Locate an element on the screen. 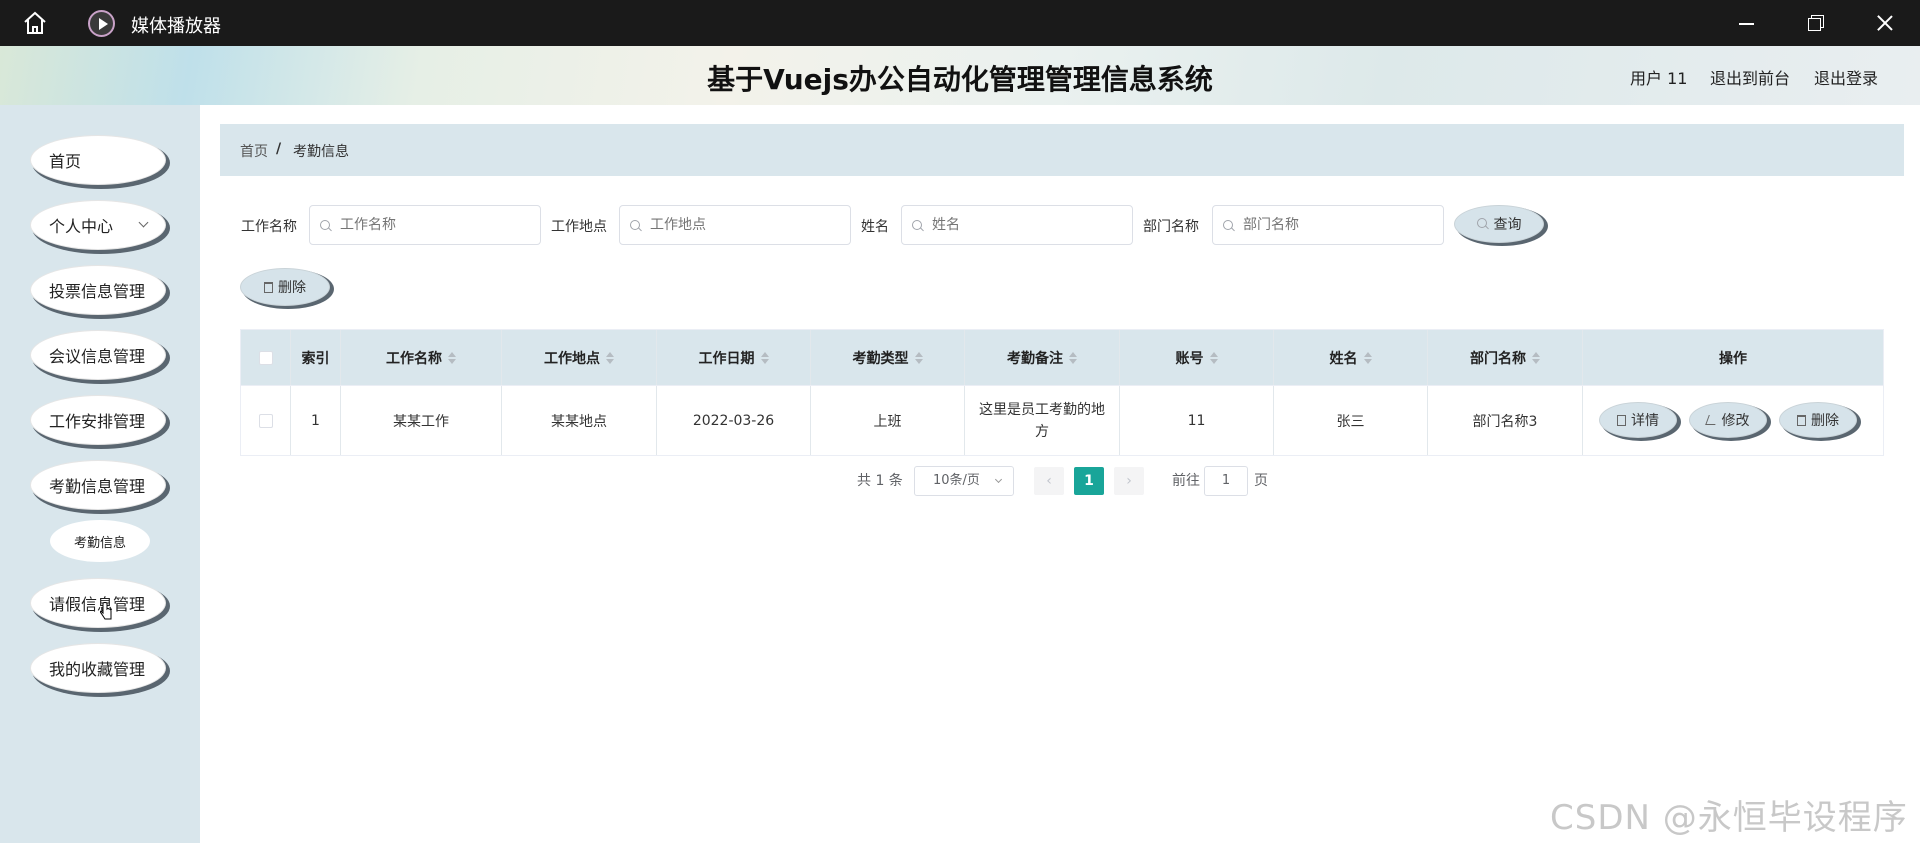 Image resolution: width=1920 pixels, height=843 pixels. breadcrumb-home: 首页 is located at coordinates (254, 151).